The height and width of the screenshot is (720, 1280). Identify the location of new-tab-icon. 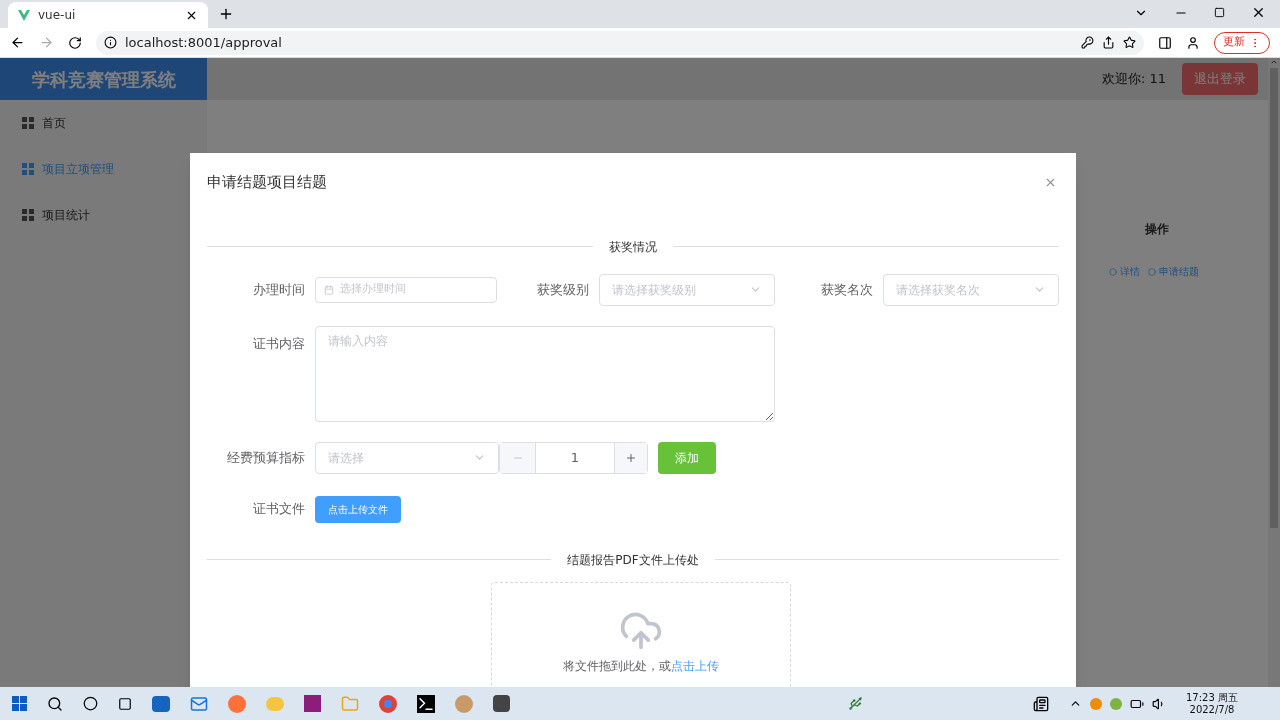
(226, 14).